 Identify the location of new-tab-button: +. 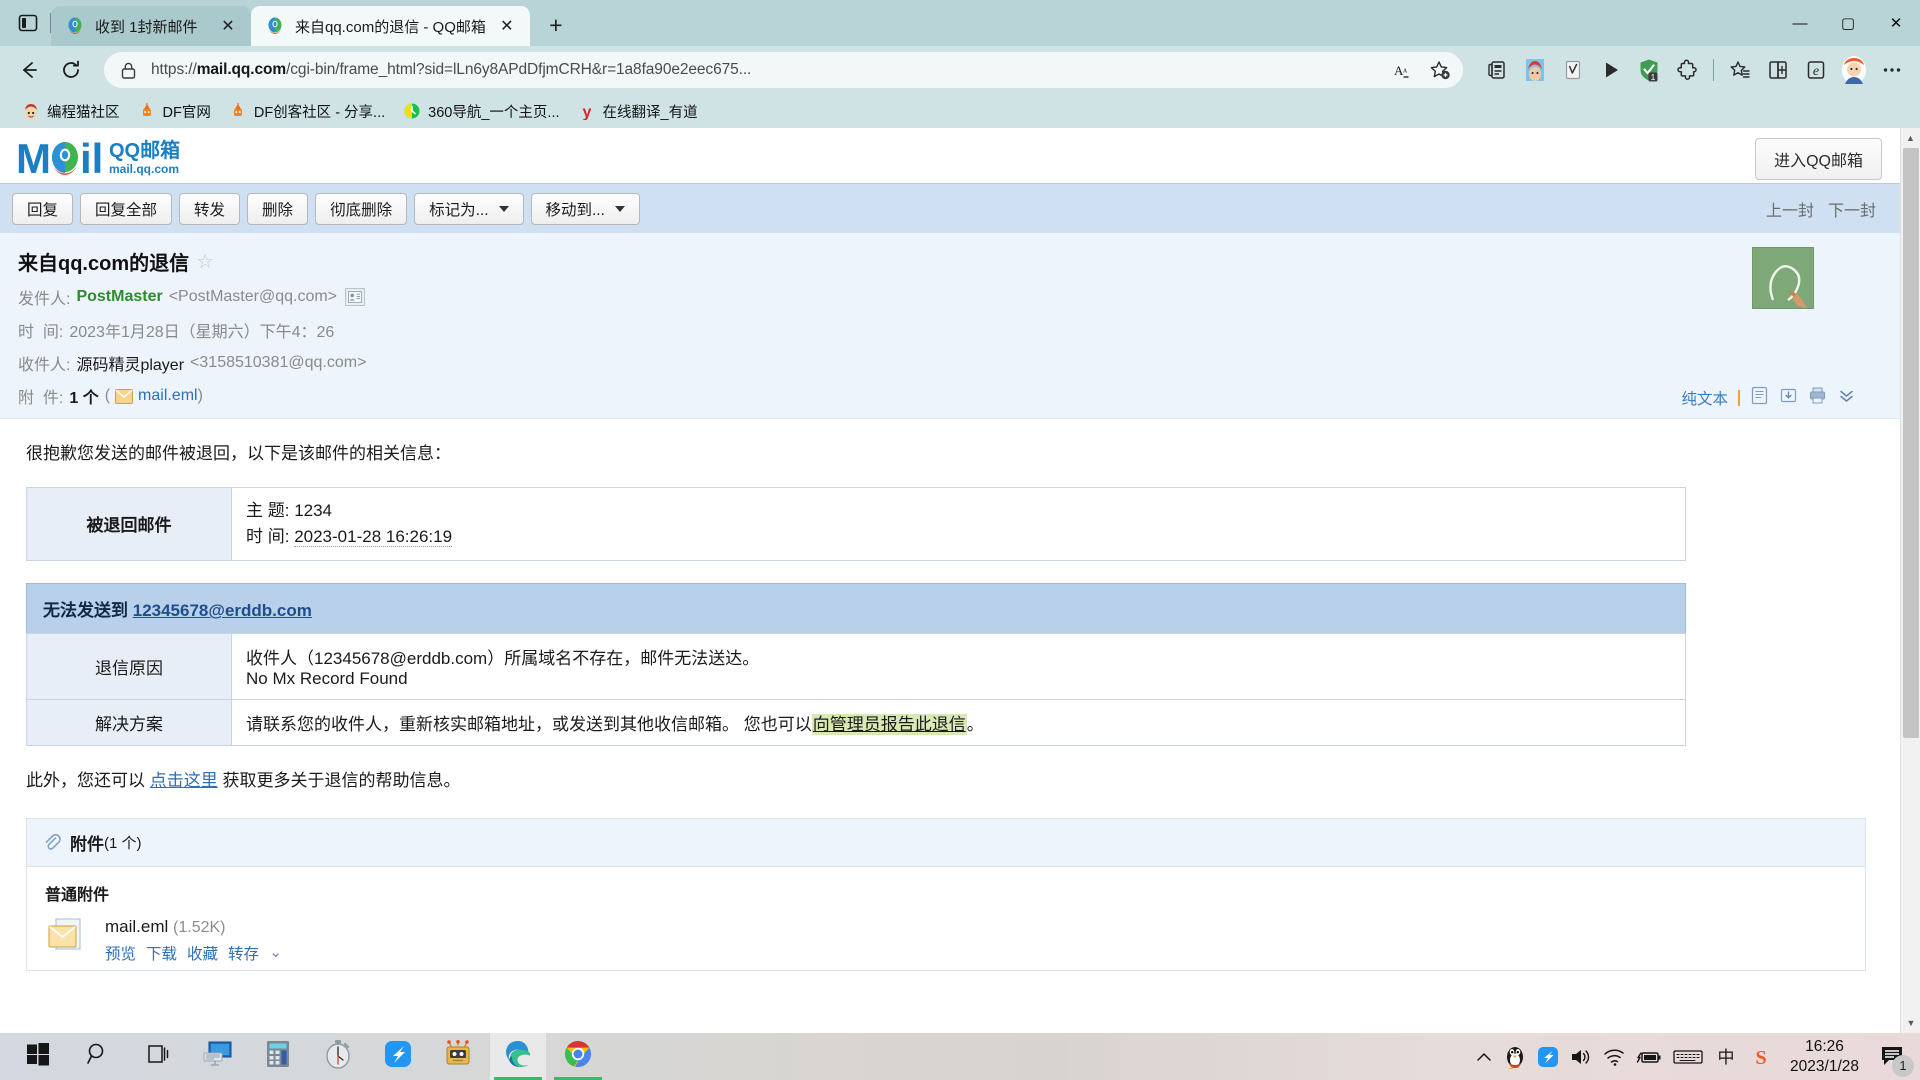
(556, 25).